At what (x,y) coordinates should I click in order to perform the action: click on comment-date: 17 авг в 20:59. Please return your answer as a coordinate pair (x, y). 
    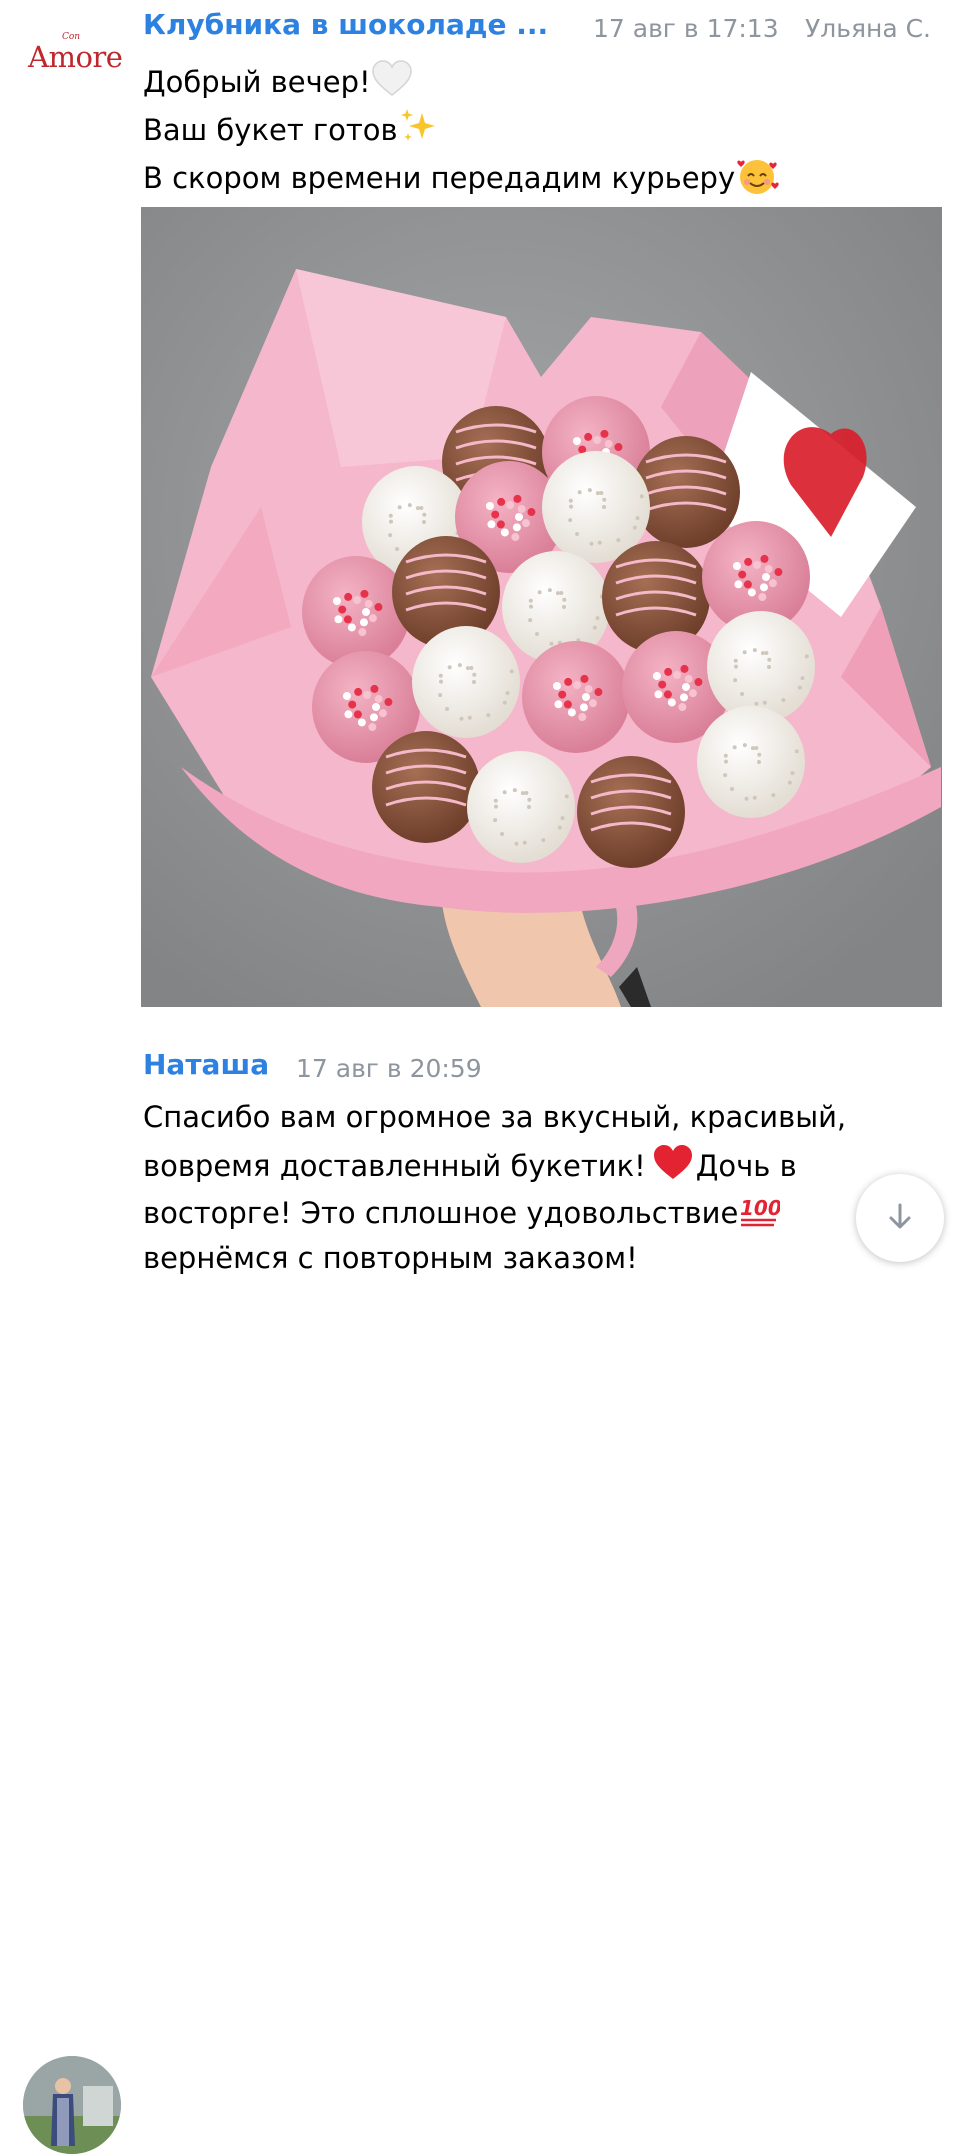
    Looking at the image, I should click on (389, 1068).